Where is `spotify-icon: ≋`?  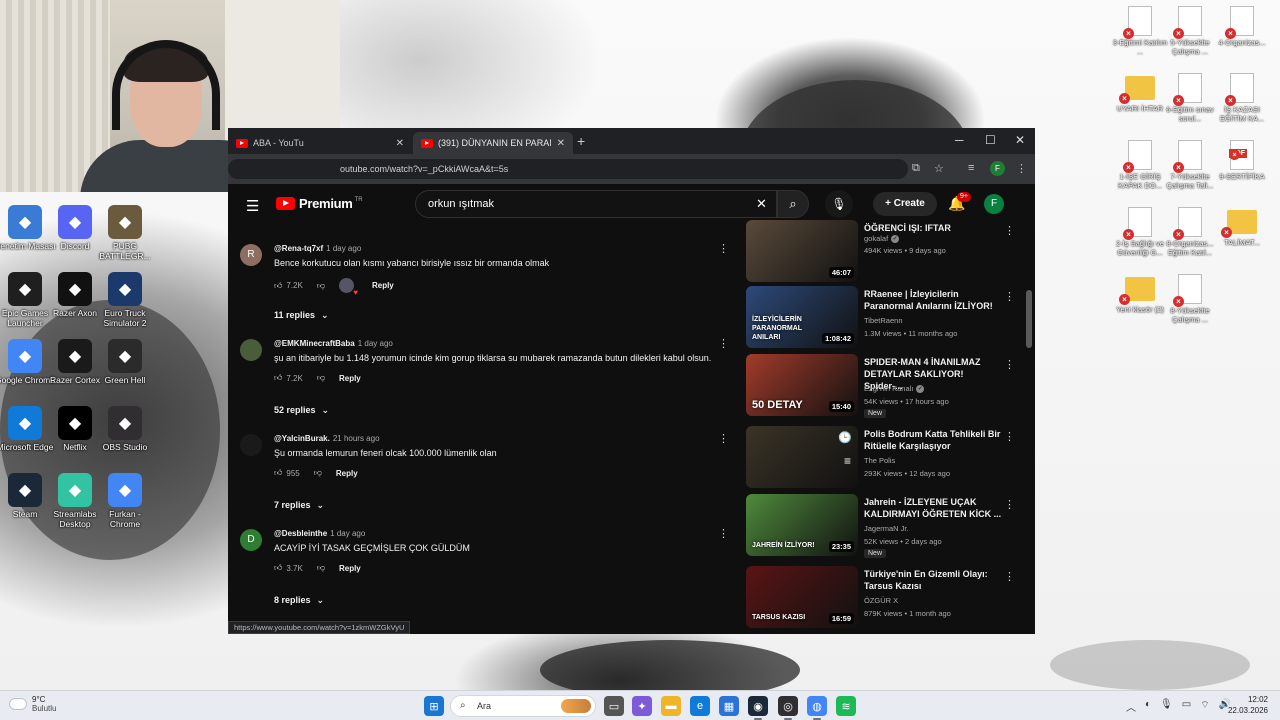
spotify-icon: ≋ is located at coordinates (846, 706).